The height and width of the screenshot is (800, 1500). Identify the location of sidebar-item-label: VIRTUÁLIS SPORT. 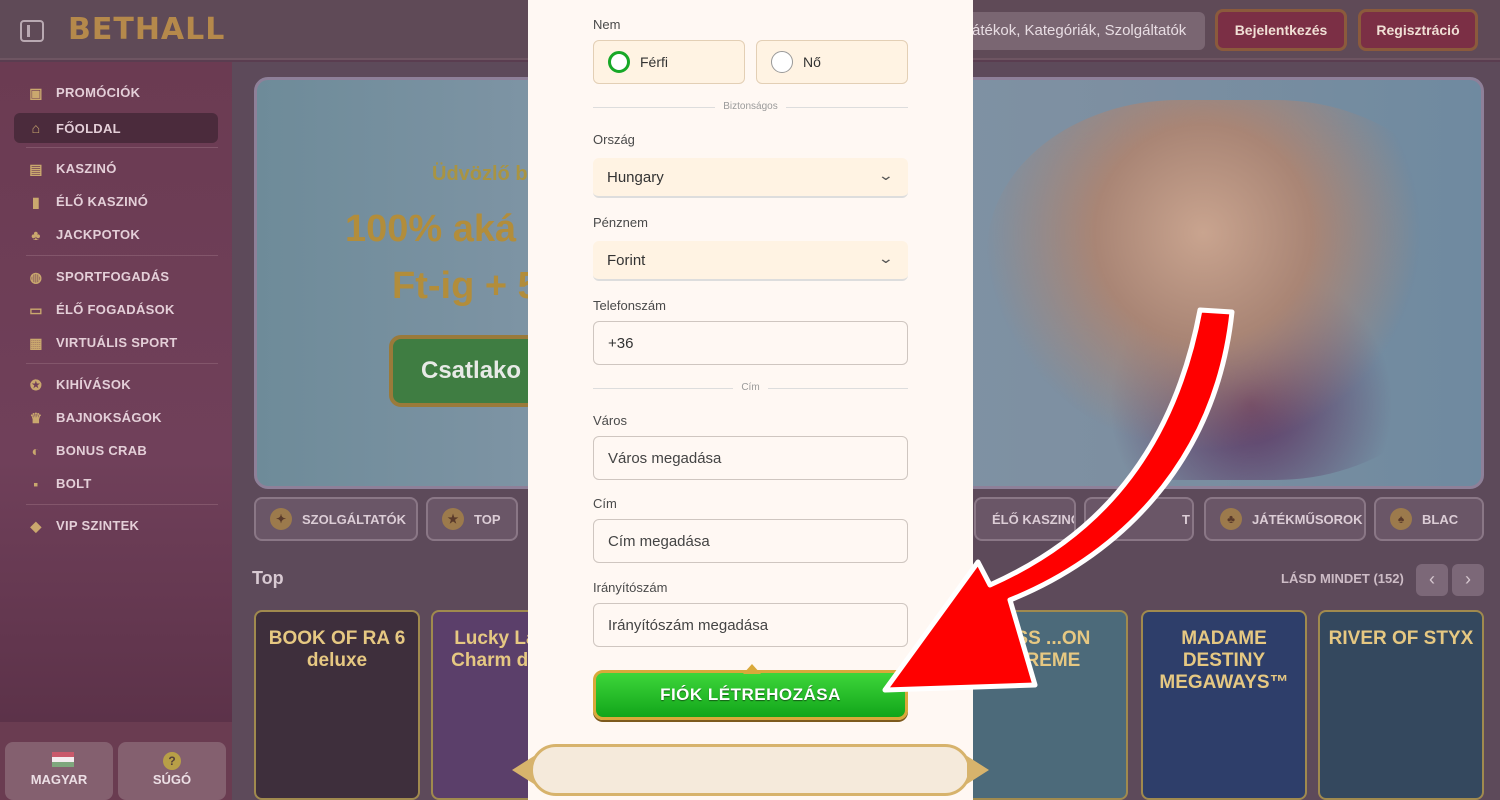
(117, 342).